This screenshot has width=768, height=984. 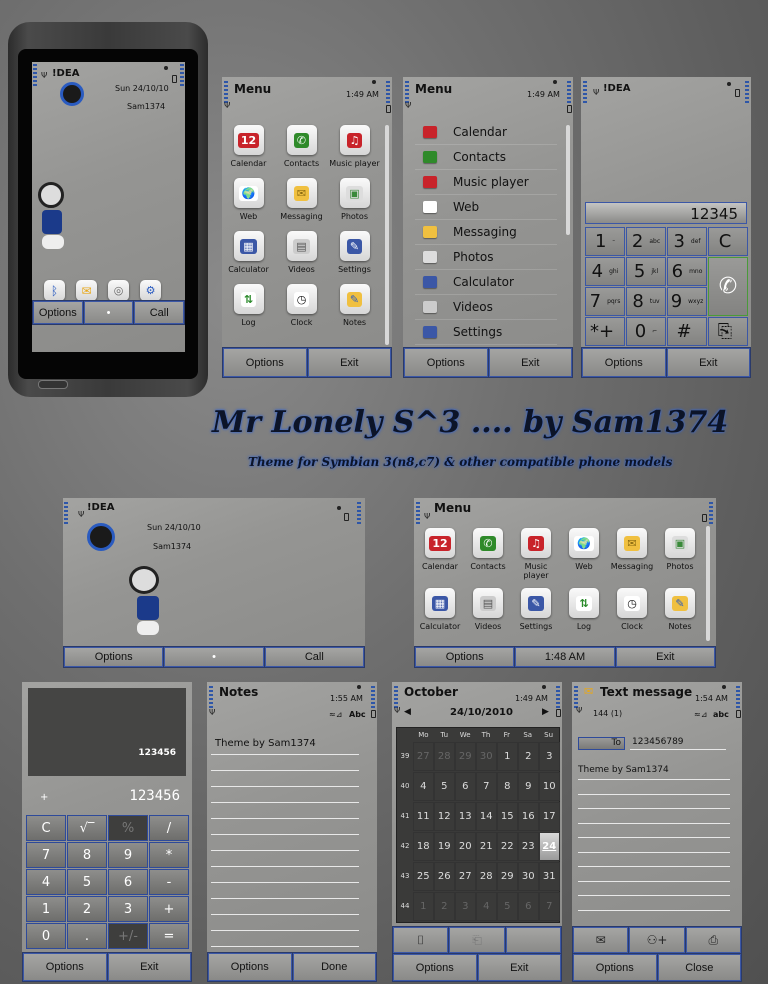 I want to click on list-item-web: Web, so click(x=486, y=207).